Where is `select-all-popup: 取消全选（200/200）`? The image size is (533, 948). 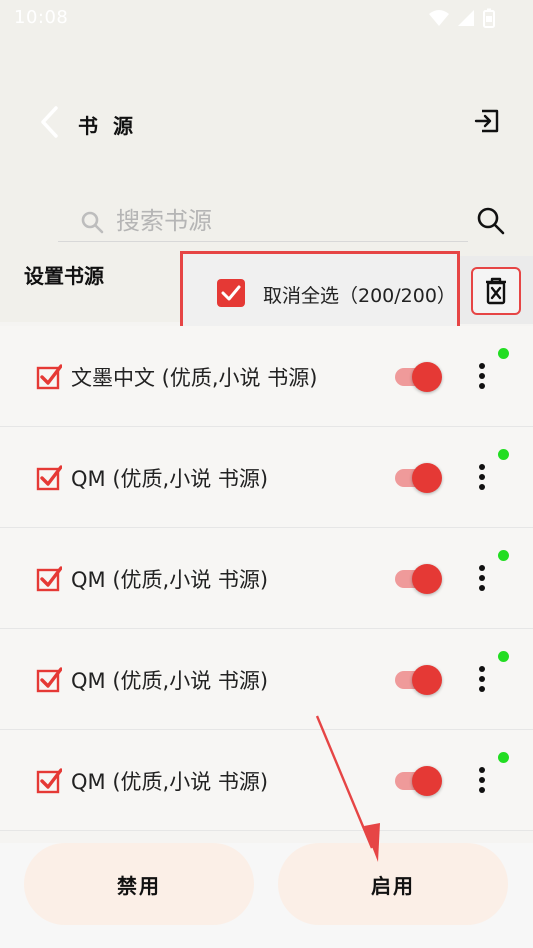 select-all-popup: 取消全选（200/200） is located at coordinates (320, 290).